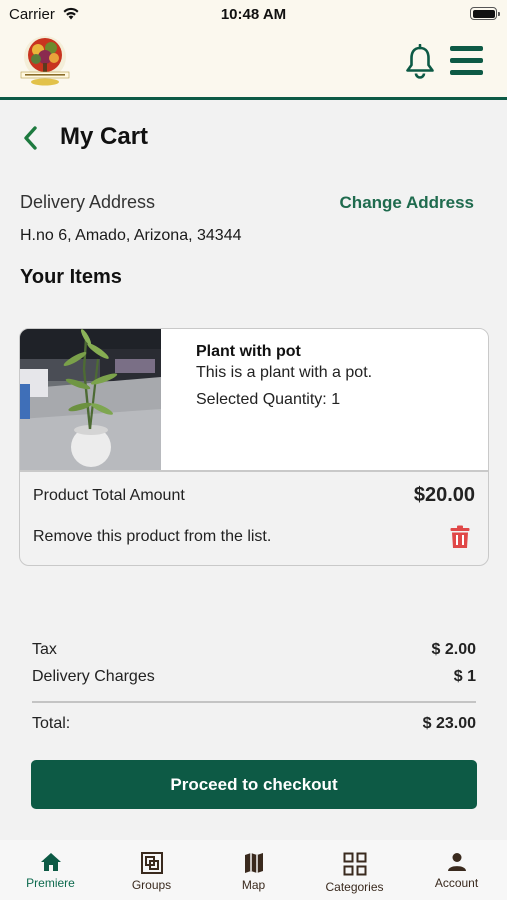 The width and height of the screenshot is (507, 900). I want to click on tab-label: Map, so click(253, 885).